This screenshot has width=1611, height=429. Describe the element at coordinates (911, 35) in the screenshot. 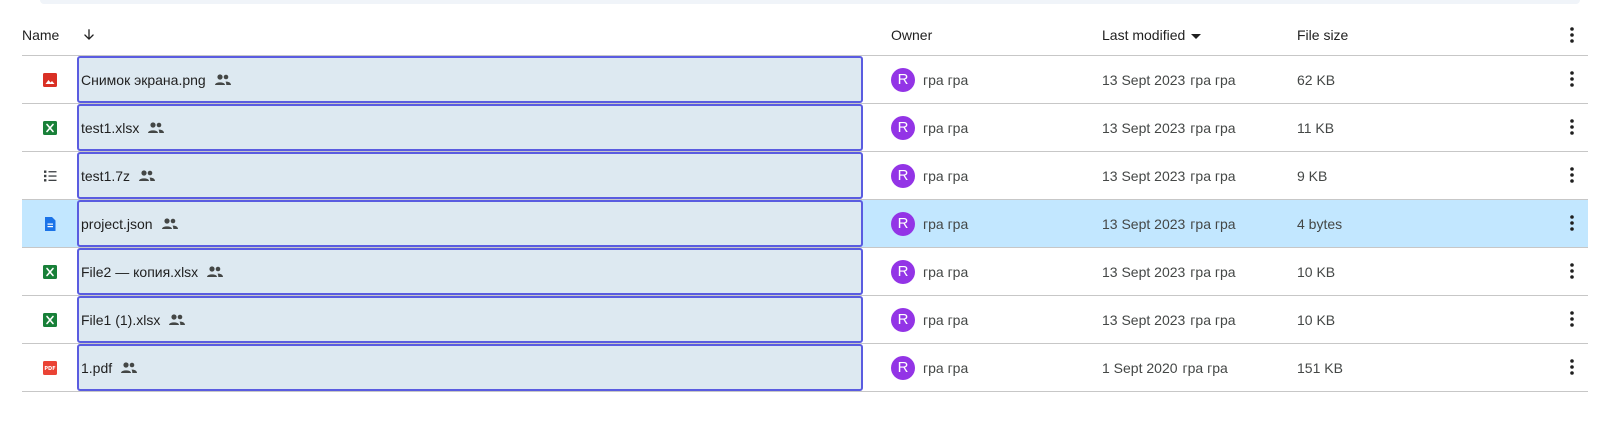

I see `column-header-owner: Owner` at that location.